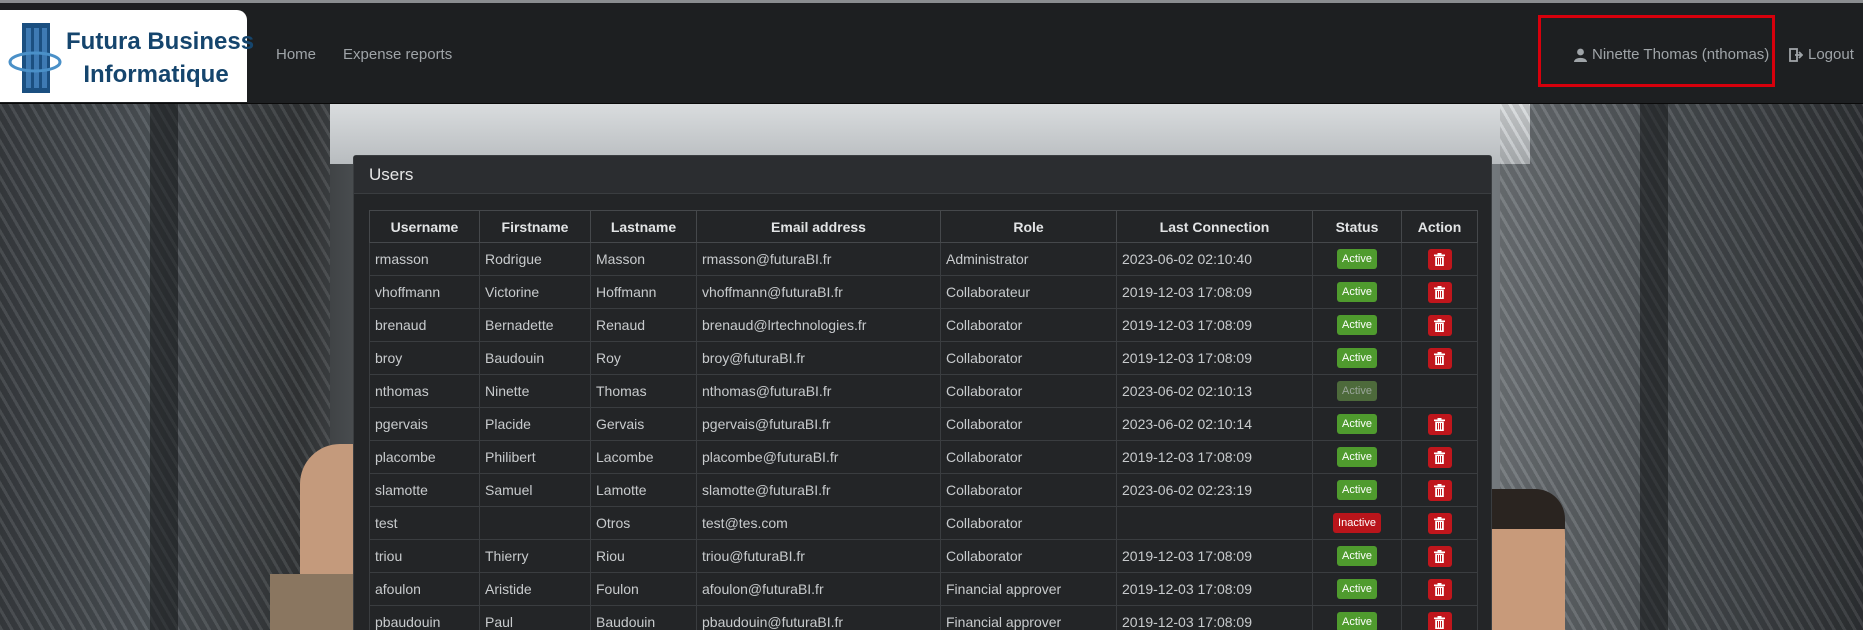 This screenshot has width=1863, height=630. I want to click on col-username: Username, so click(424, 226).